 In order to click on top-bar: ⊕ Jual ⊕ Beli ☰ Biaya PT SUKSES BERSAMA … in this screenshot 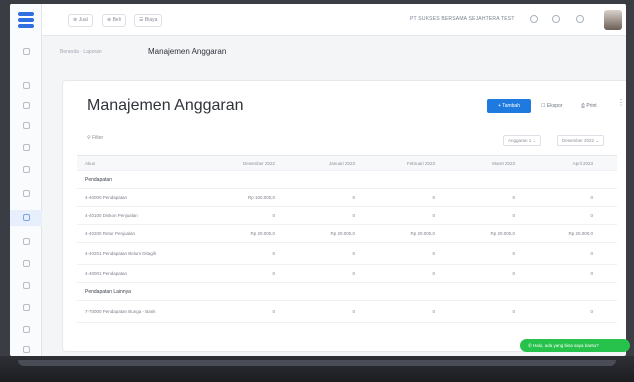, I will do `click(334, 20)`.